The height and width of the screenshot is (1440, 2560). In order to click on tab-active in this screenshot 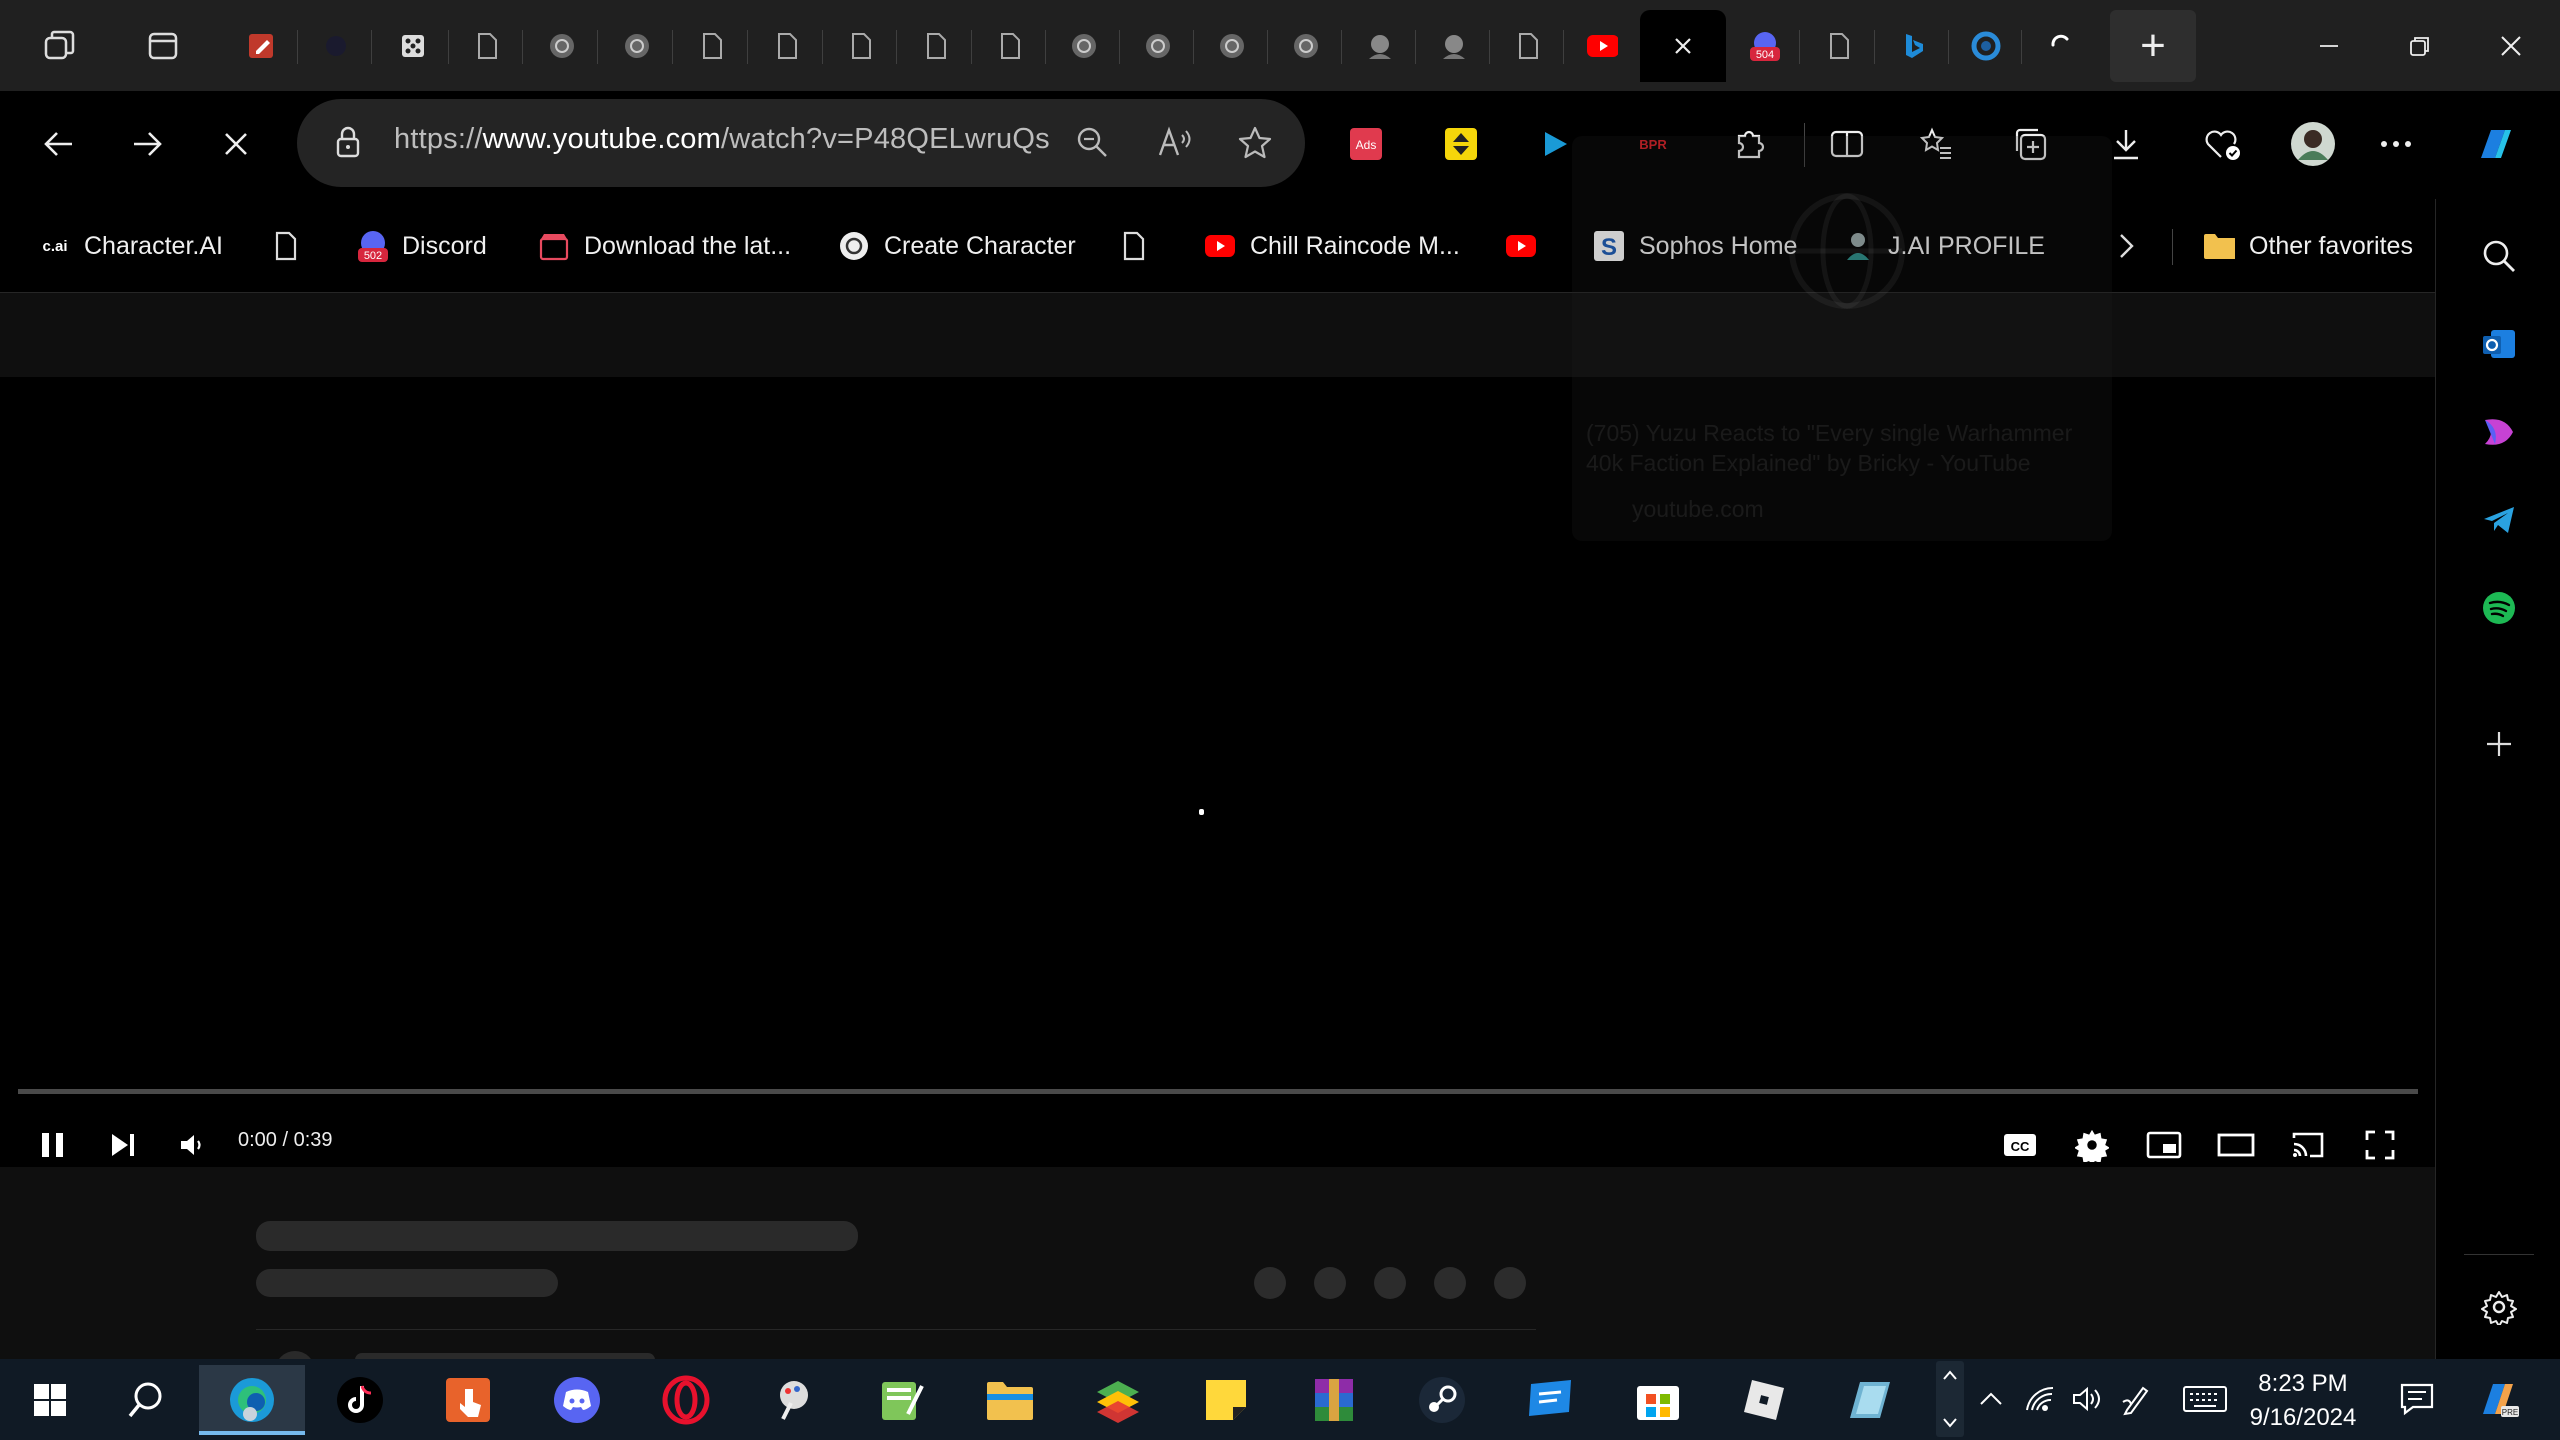, I will do `click(1683, 46)`.